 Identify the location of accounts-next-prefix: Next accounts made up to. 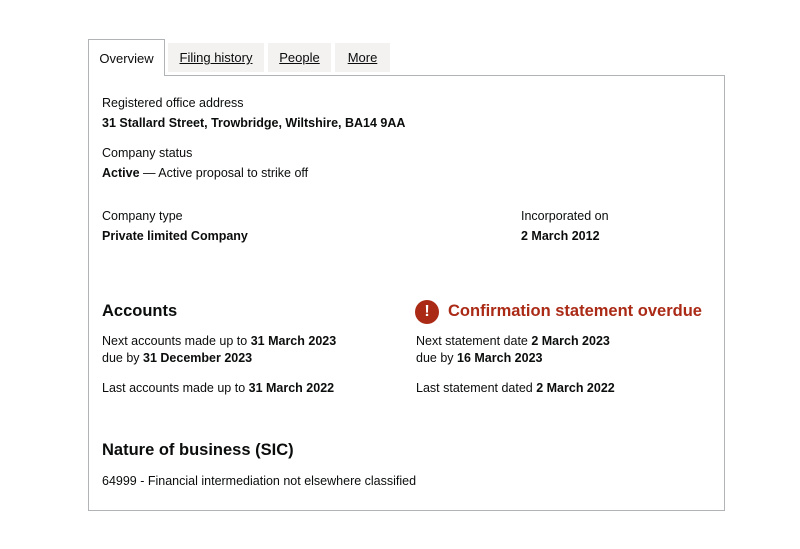
(176, 341).